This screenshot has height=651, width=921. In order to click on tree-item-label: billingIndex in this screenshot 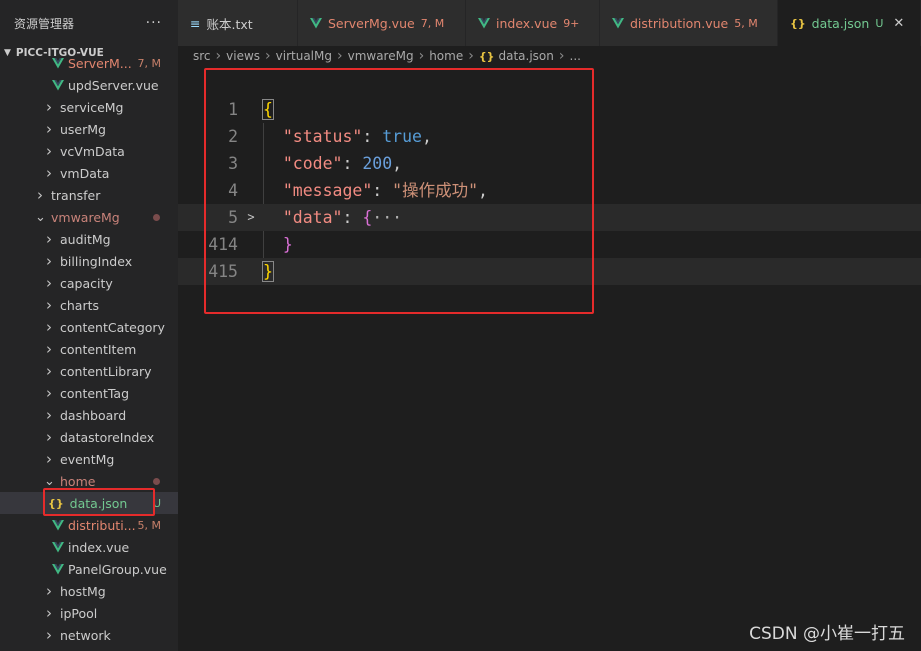, I will do `click(96, 261)`.